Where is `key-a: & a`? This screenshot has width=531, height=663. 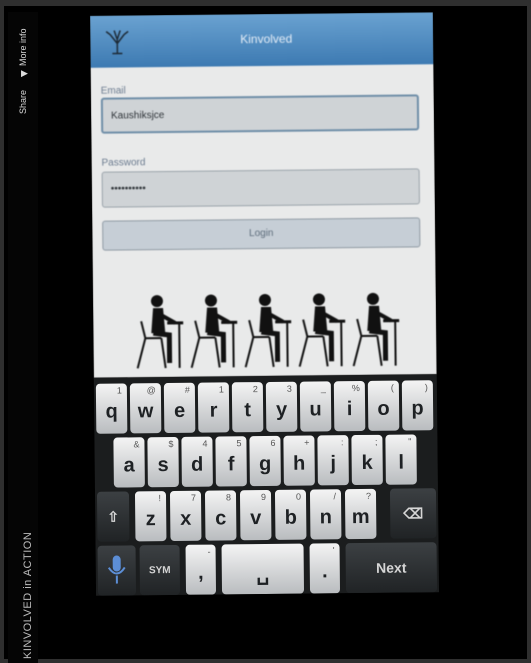
key-a: & a is located at coordinates (129, 462).